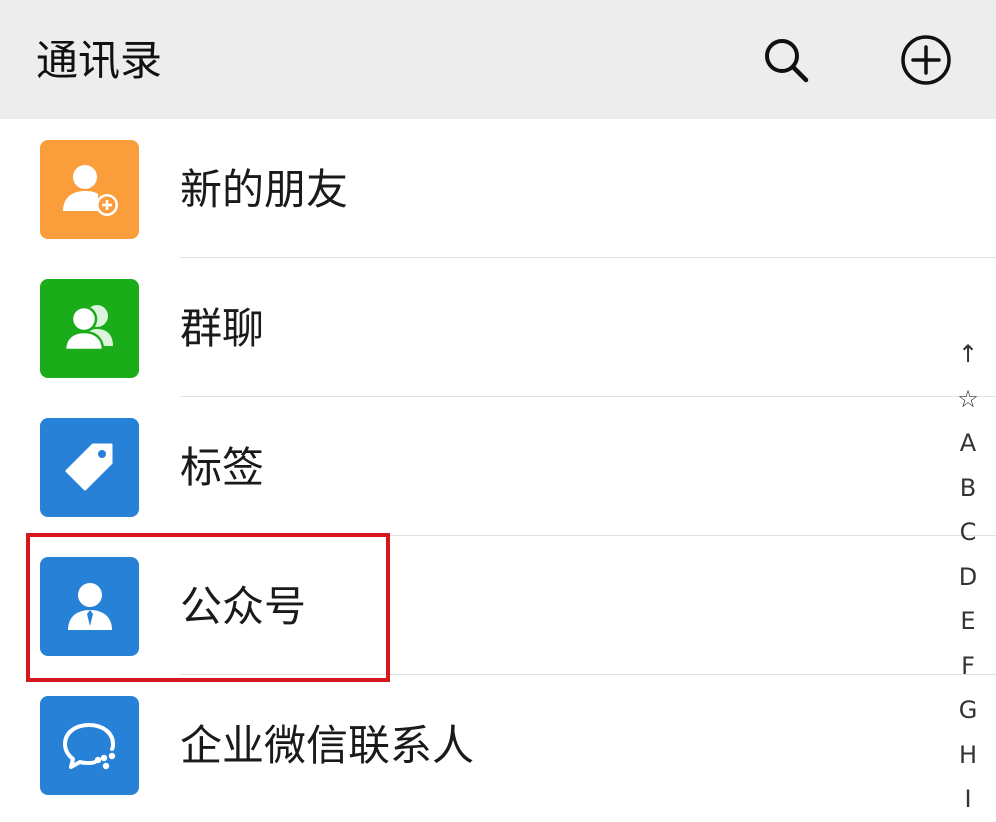 The image size is (996, 822). I want to click on add-friend-icon, so click(90, 190).